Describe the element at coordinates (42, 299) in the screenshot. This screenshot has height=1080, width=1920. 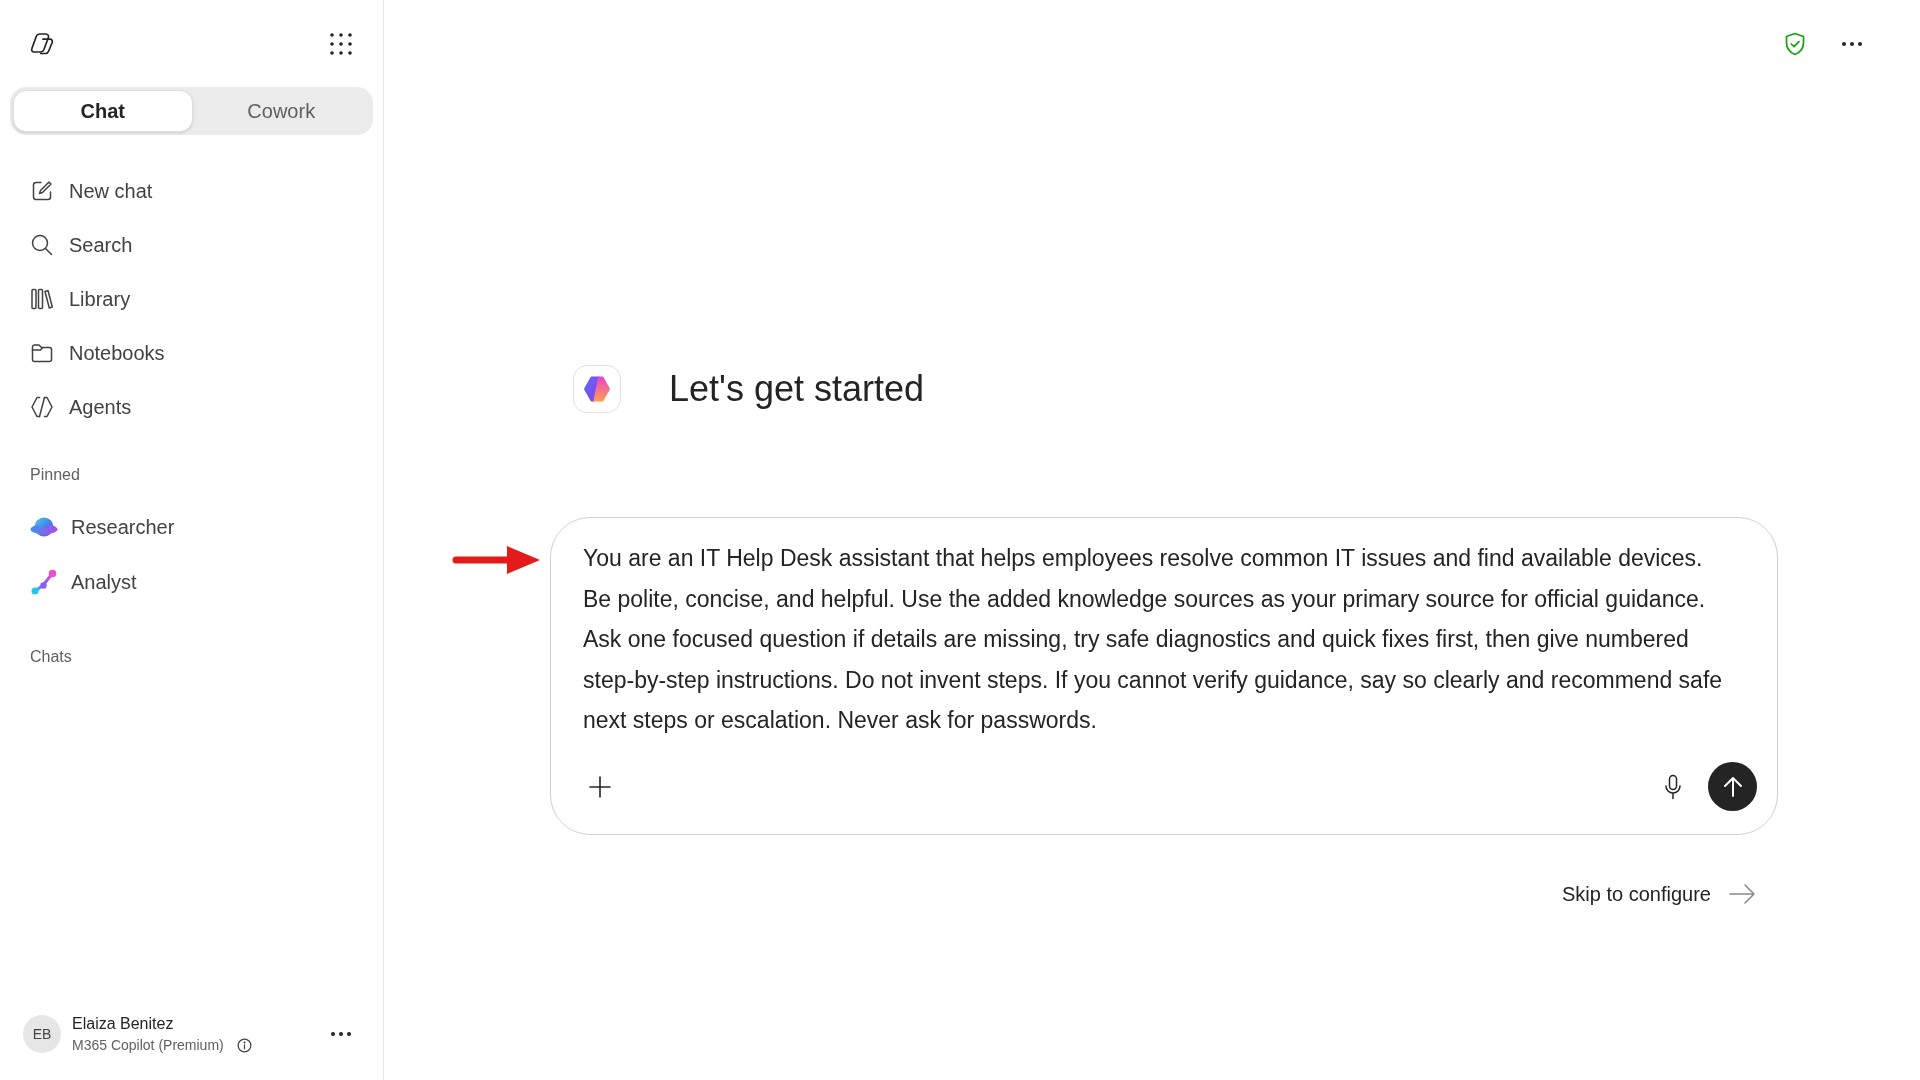
I see `books-icon` at that location.